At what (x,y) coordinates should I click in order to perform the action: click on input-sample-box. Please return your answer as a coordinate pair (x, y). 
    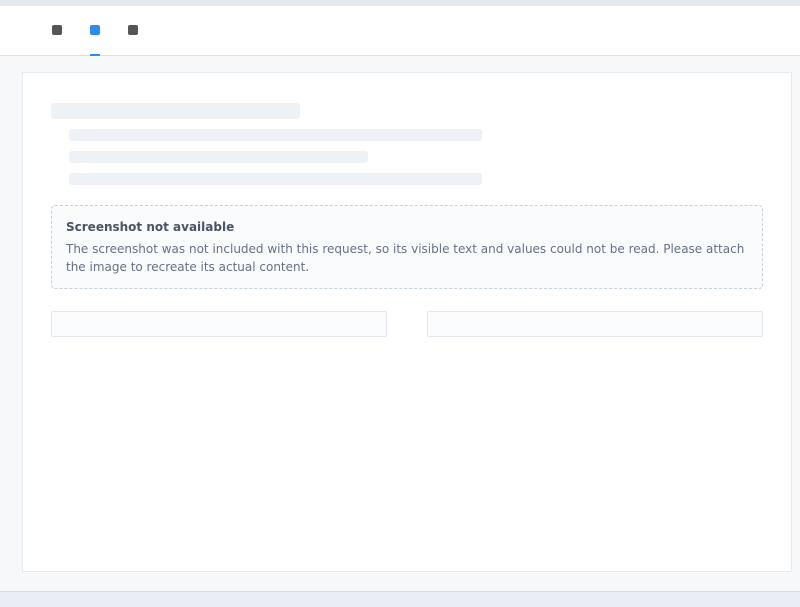
    Looking at the image, I should click on (219, 324).